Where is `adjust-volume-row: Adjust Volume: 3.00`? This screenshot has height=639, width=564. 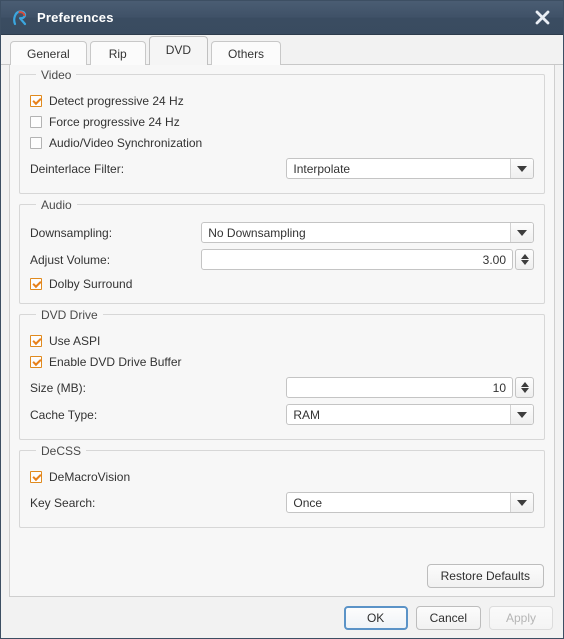 adjust-volume-row: Adjust Volume: 3.00 is located at coordinates (282, 259).